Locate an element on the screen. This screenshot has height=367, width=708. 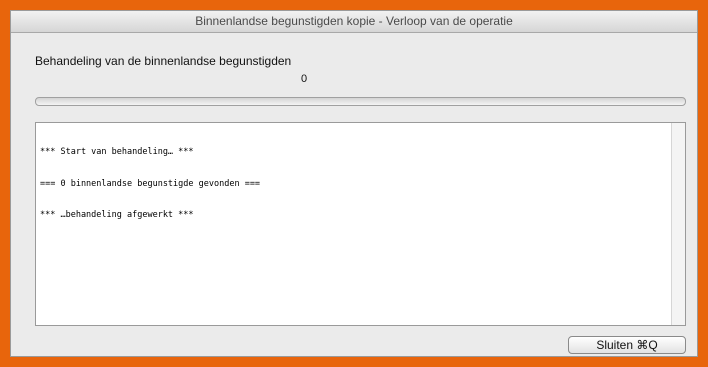
log-line: *** …behandeling afgewerkt *** is located at coordinates (117, 215).